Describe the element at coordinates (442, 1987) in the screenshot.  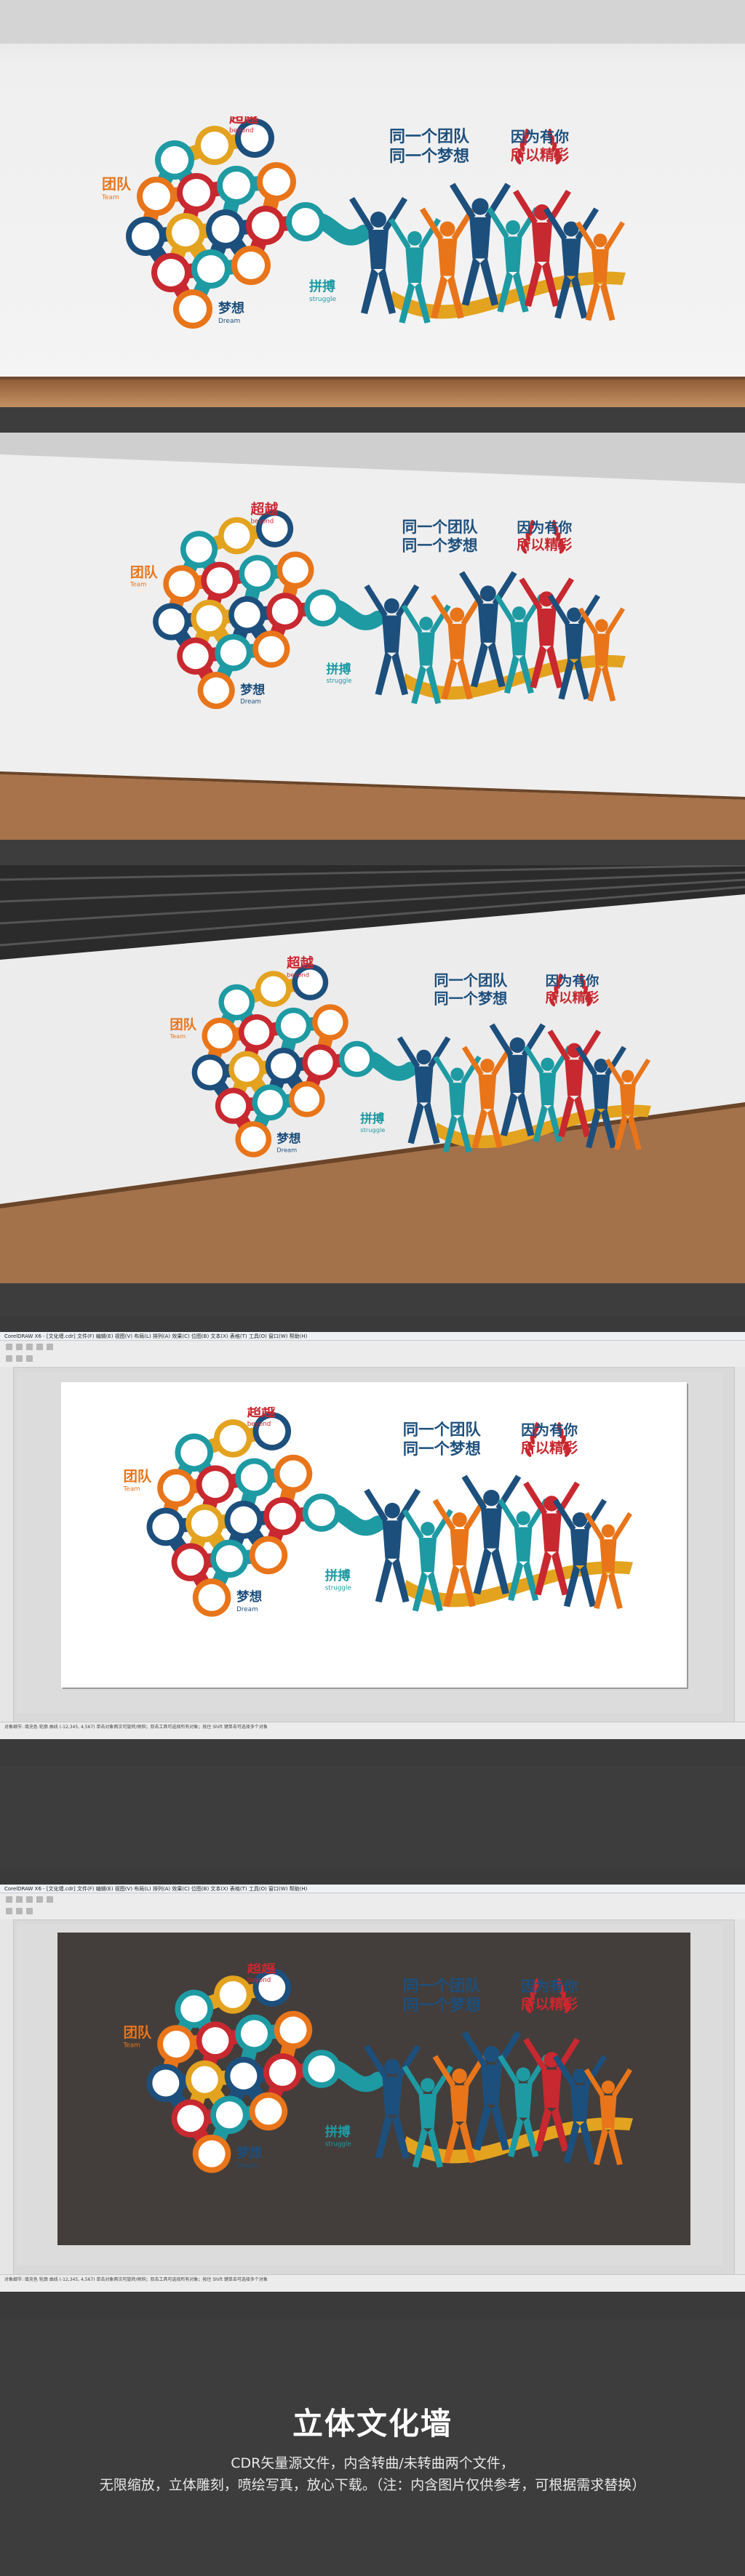
I see `slogan-left-line1: 同一个团队` at that location.